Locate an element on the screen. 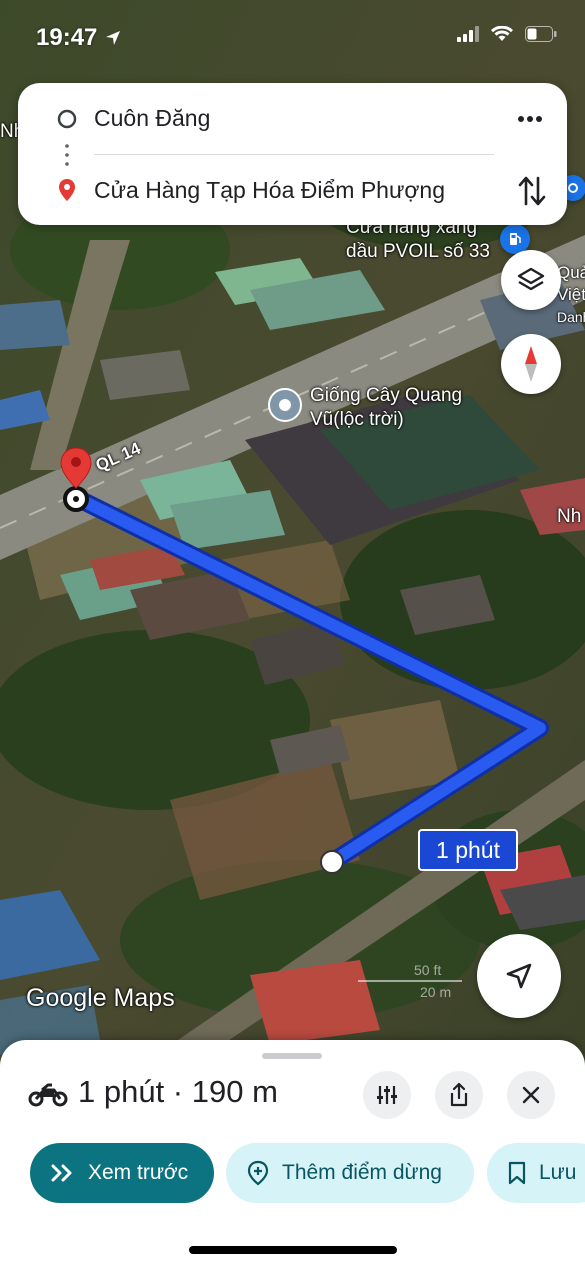  destination-pin-small-icon is located at coordinates (67, 190).